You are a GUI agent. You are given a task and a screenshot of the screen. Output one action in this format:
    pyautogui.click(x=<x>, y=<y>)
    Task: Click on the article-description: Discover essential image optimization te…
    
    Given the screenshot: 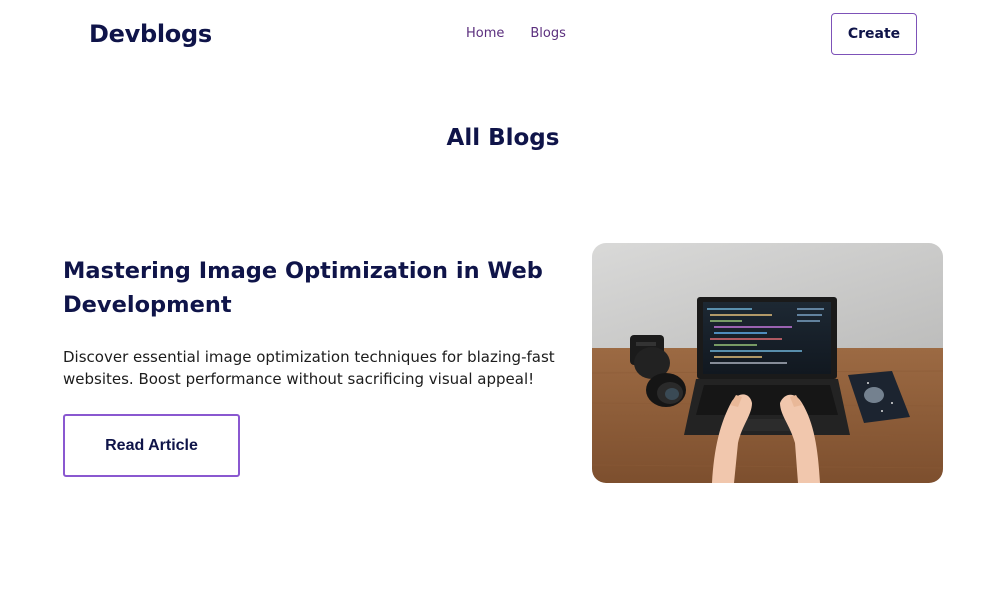 What is the action you would take?
    pyautogui.click(x=309, y=368)
    